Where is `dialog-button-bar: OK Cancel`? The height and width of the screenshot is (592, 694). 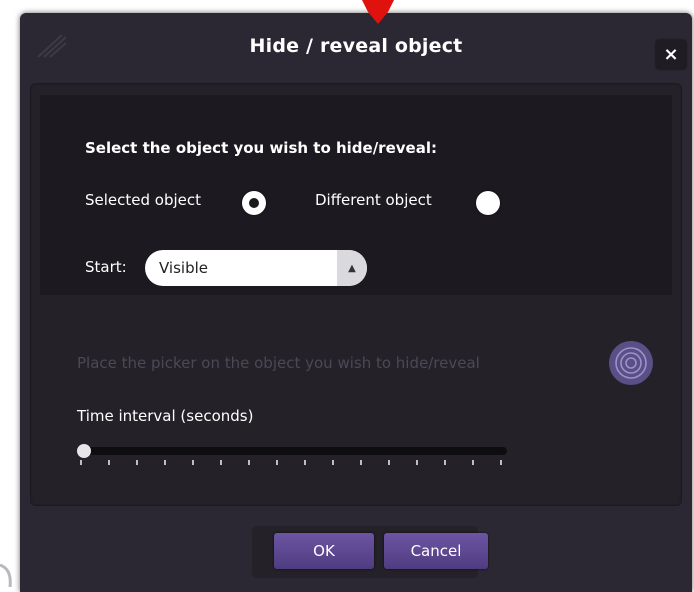 dialog-button-bar: OK Cancel is located at coordinates (370, 552).